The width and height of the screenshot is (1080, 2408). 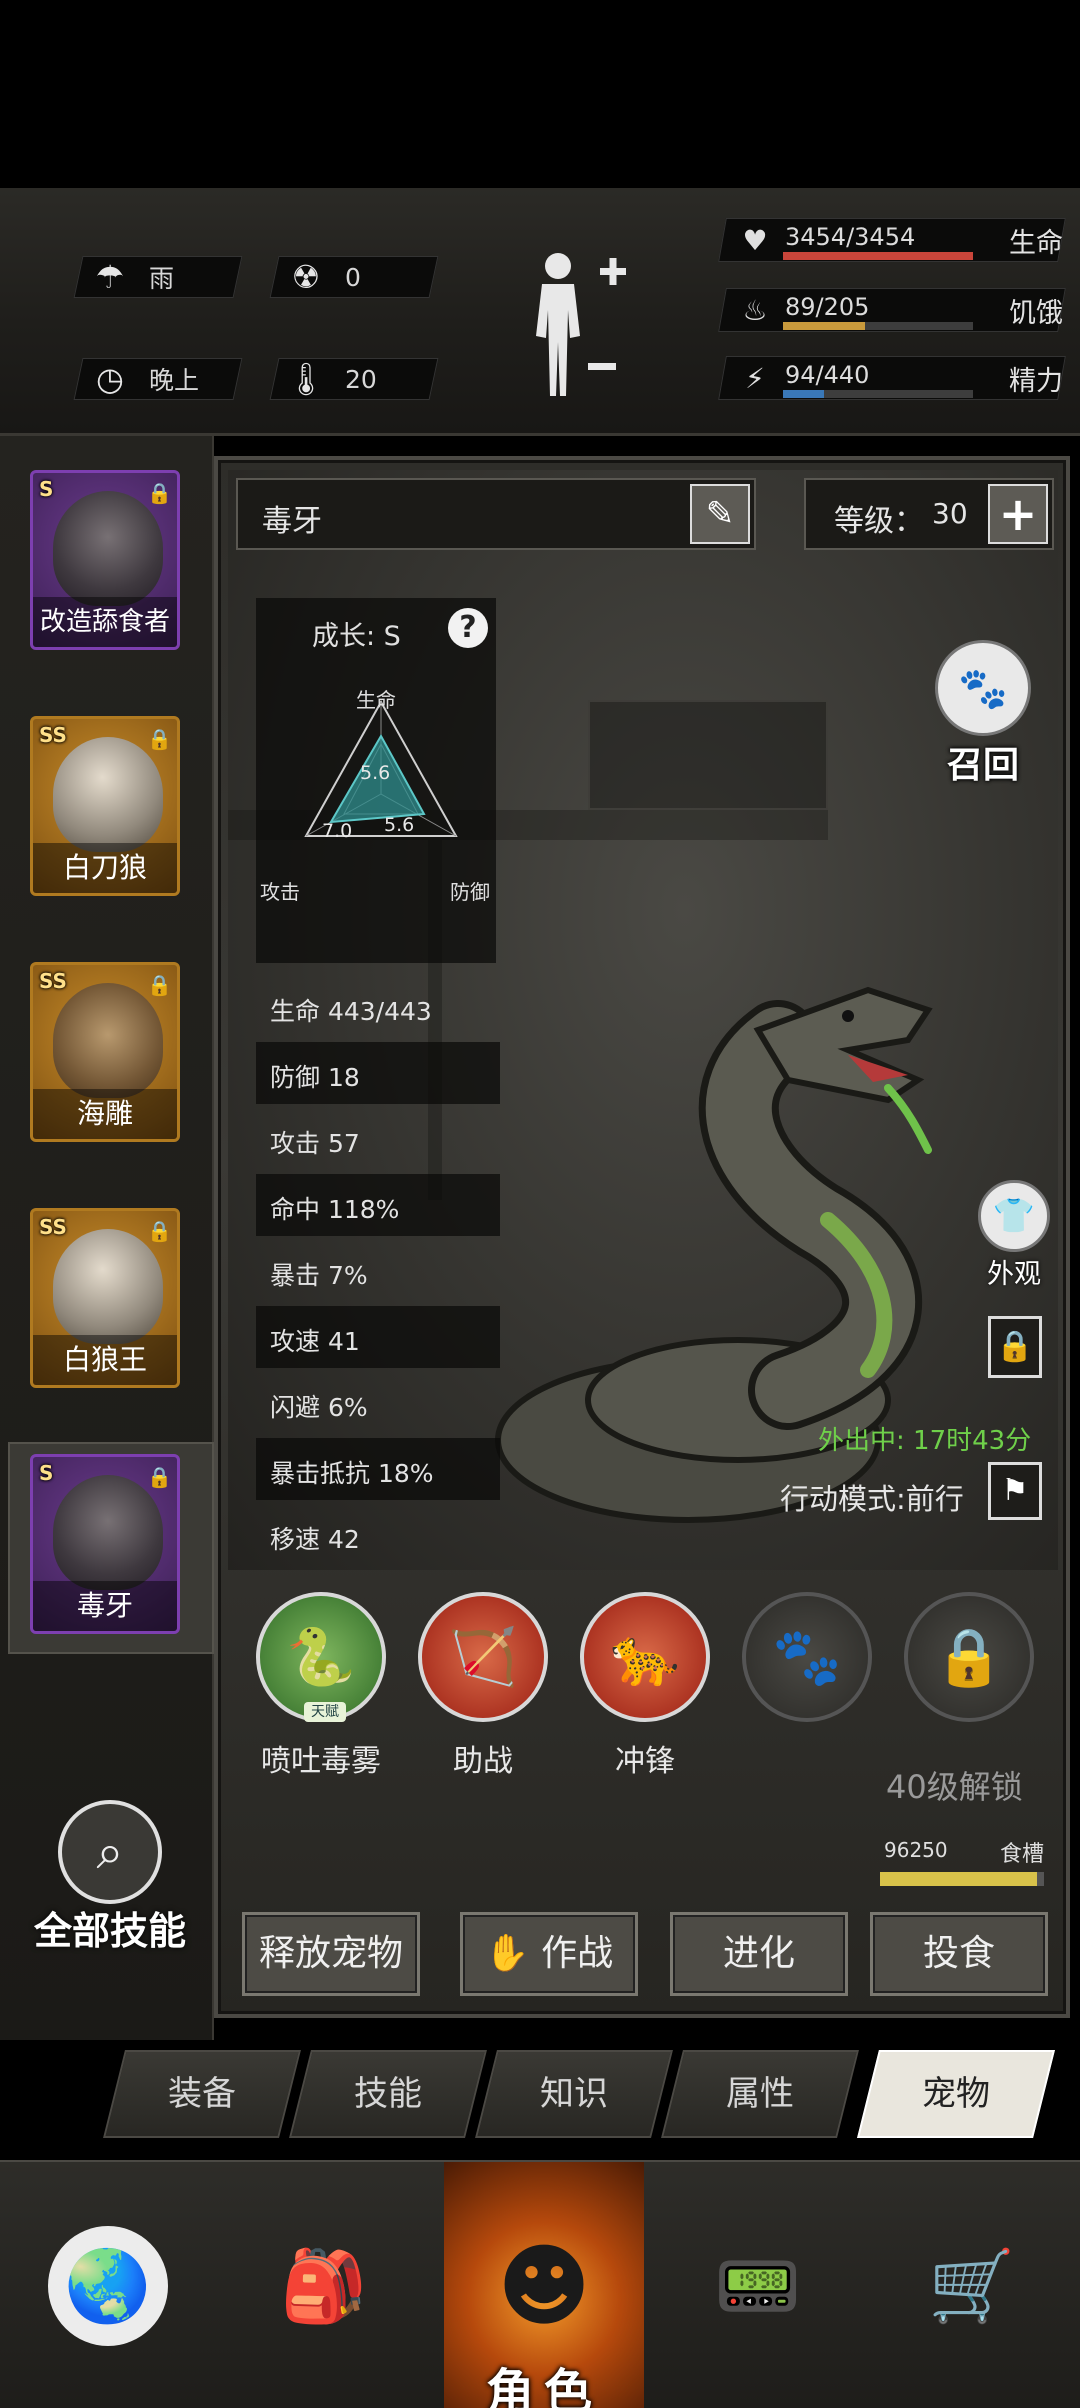 I want to click on shopping-cart-icon: 🛒, so click(x=972, y=2285).